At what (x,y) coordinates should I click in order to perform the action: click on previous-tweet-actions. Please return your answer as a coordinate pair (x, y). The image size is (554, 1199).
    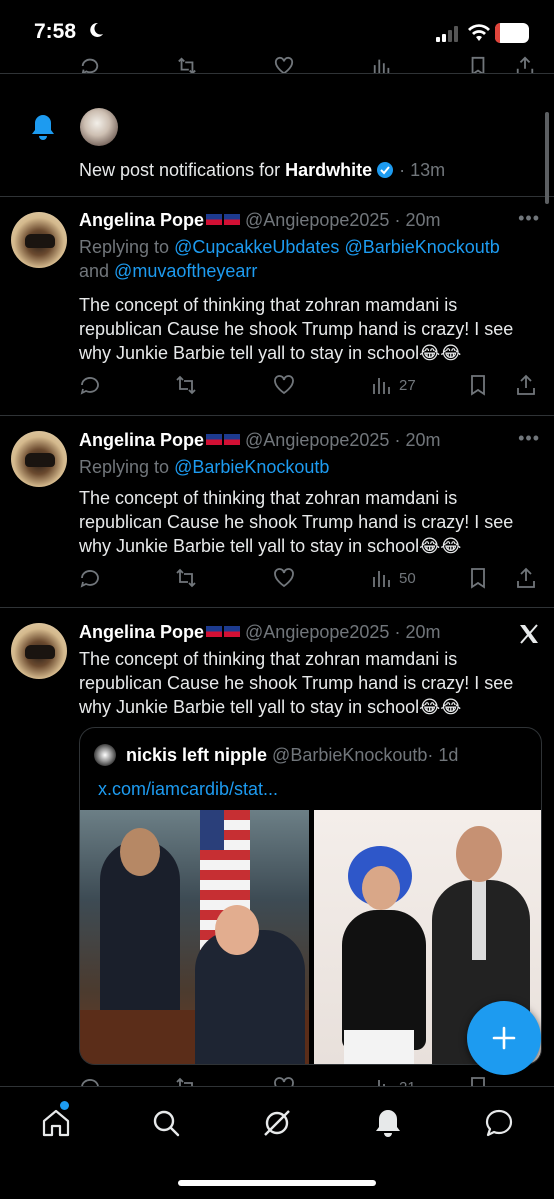
    Looking at the image, I should click on (277, 61).